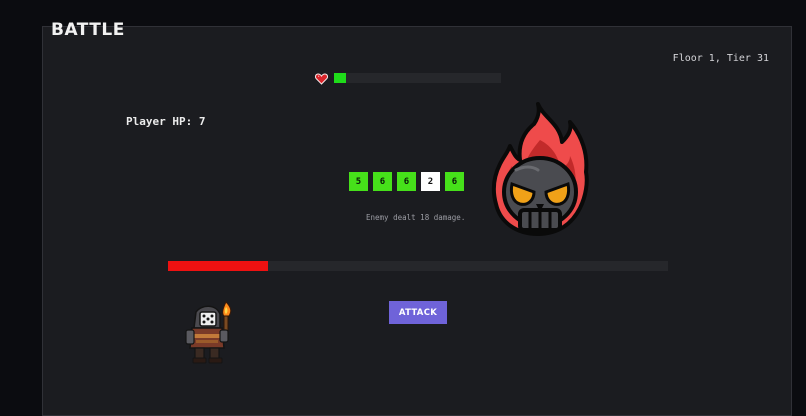 The height and width of the screenshot is (416, 806). I want to click on flaming-skull-icon, so click(540, 169).